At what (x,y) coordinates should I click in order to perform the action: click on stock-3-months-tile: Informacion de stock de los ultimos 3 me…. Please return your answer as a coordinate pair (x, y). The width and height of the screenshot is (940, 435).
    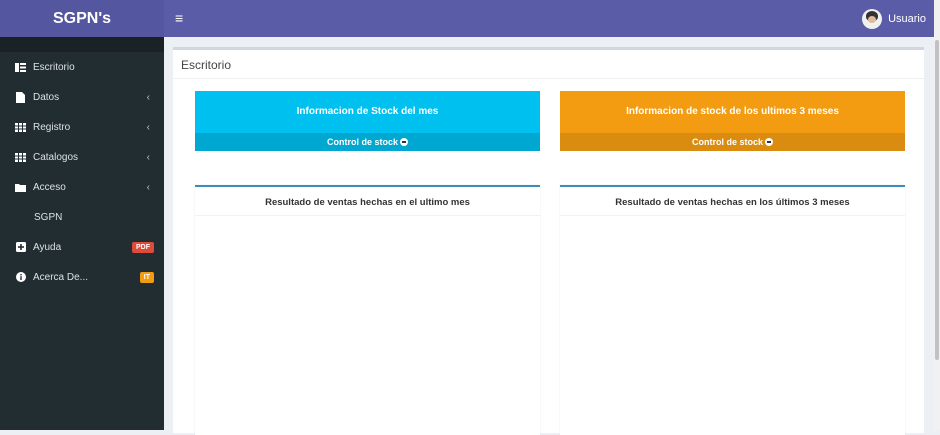
    Looking at the image, I should click on (732, 121).